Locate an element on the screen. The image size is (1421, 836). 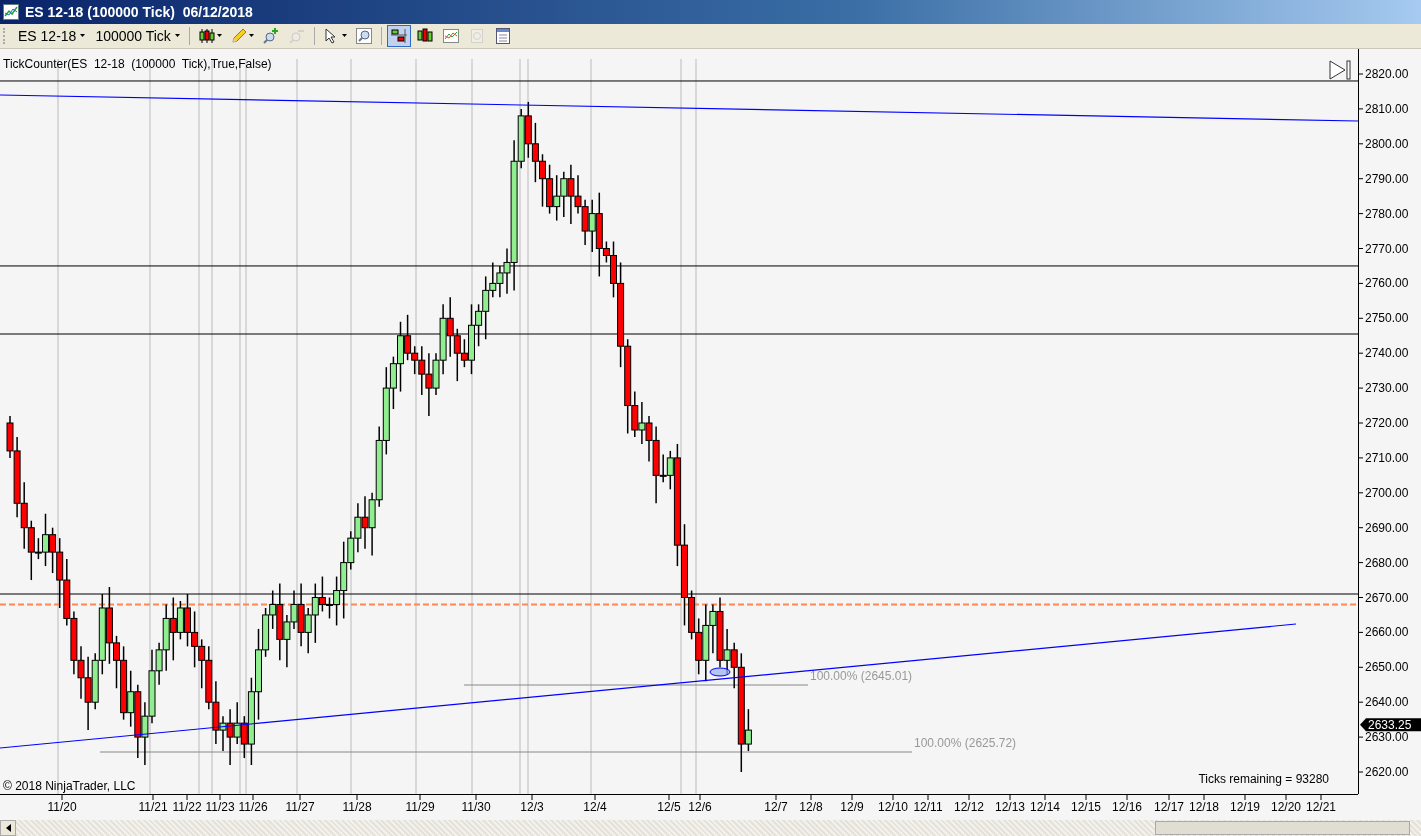
x-axis-label: 12/3 is located at coordinates (532, 806).